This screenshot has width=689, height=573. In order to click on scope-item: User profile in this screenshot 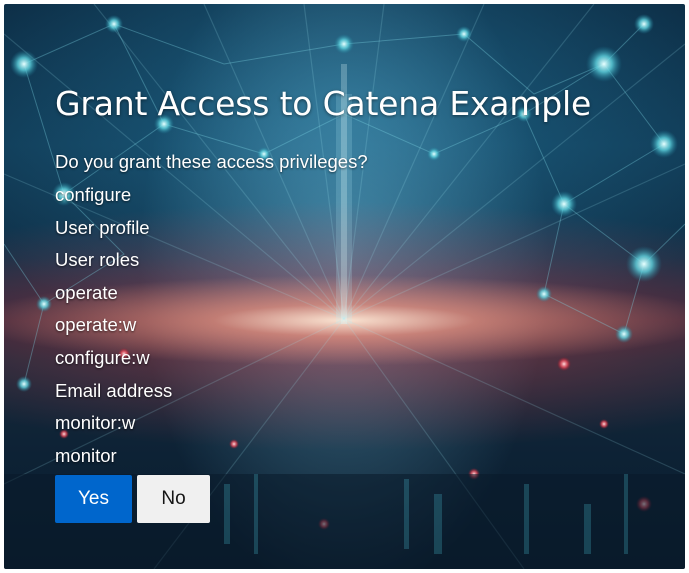, I will do `click(102, 227)`.